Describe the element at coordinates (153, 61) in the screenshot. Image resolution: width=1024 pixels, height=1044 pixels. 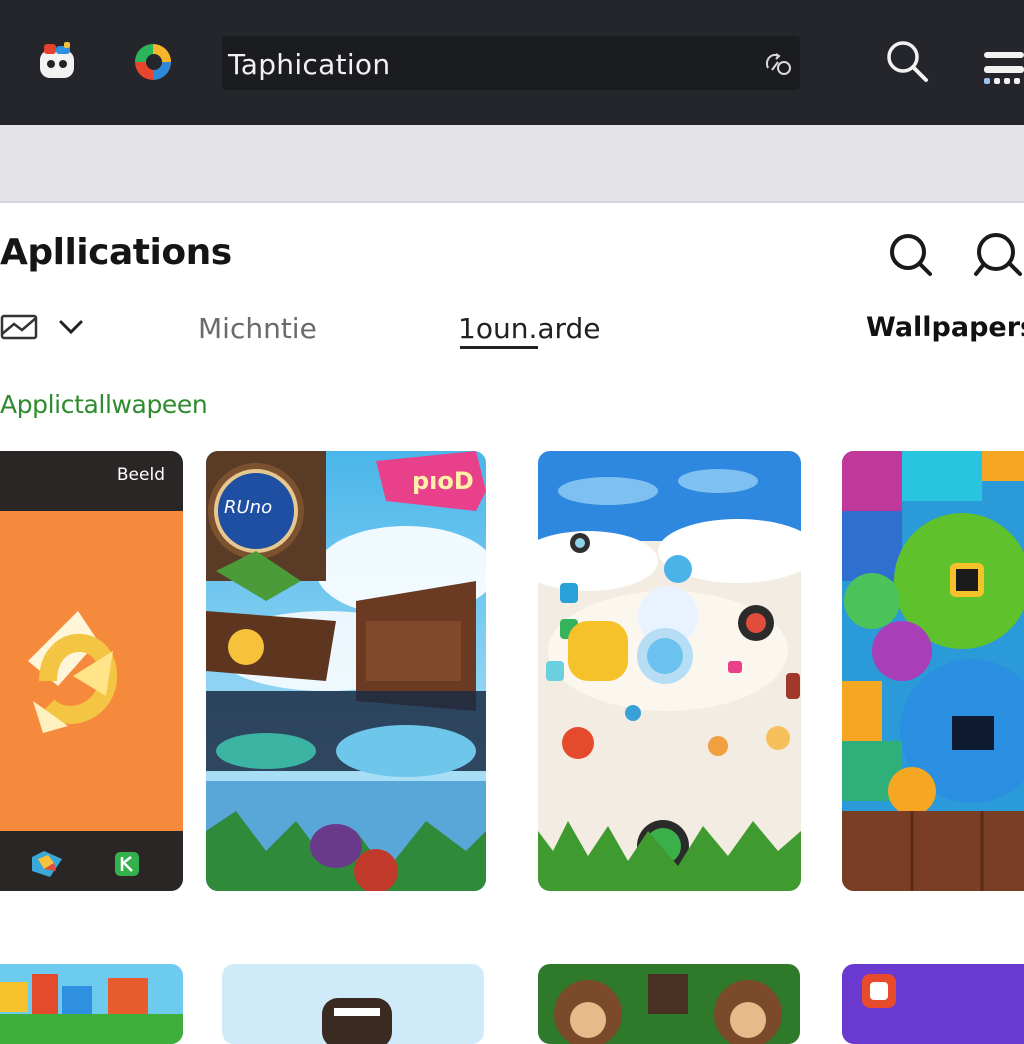
I see `color-wheel-app-icon` at that location.